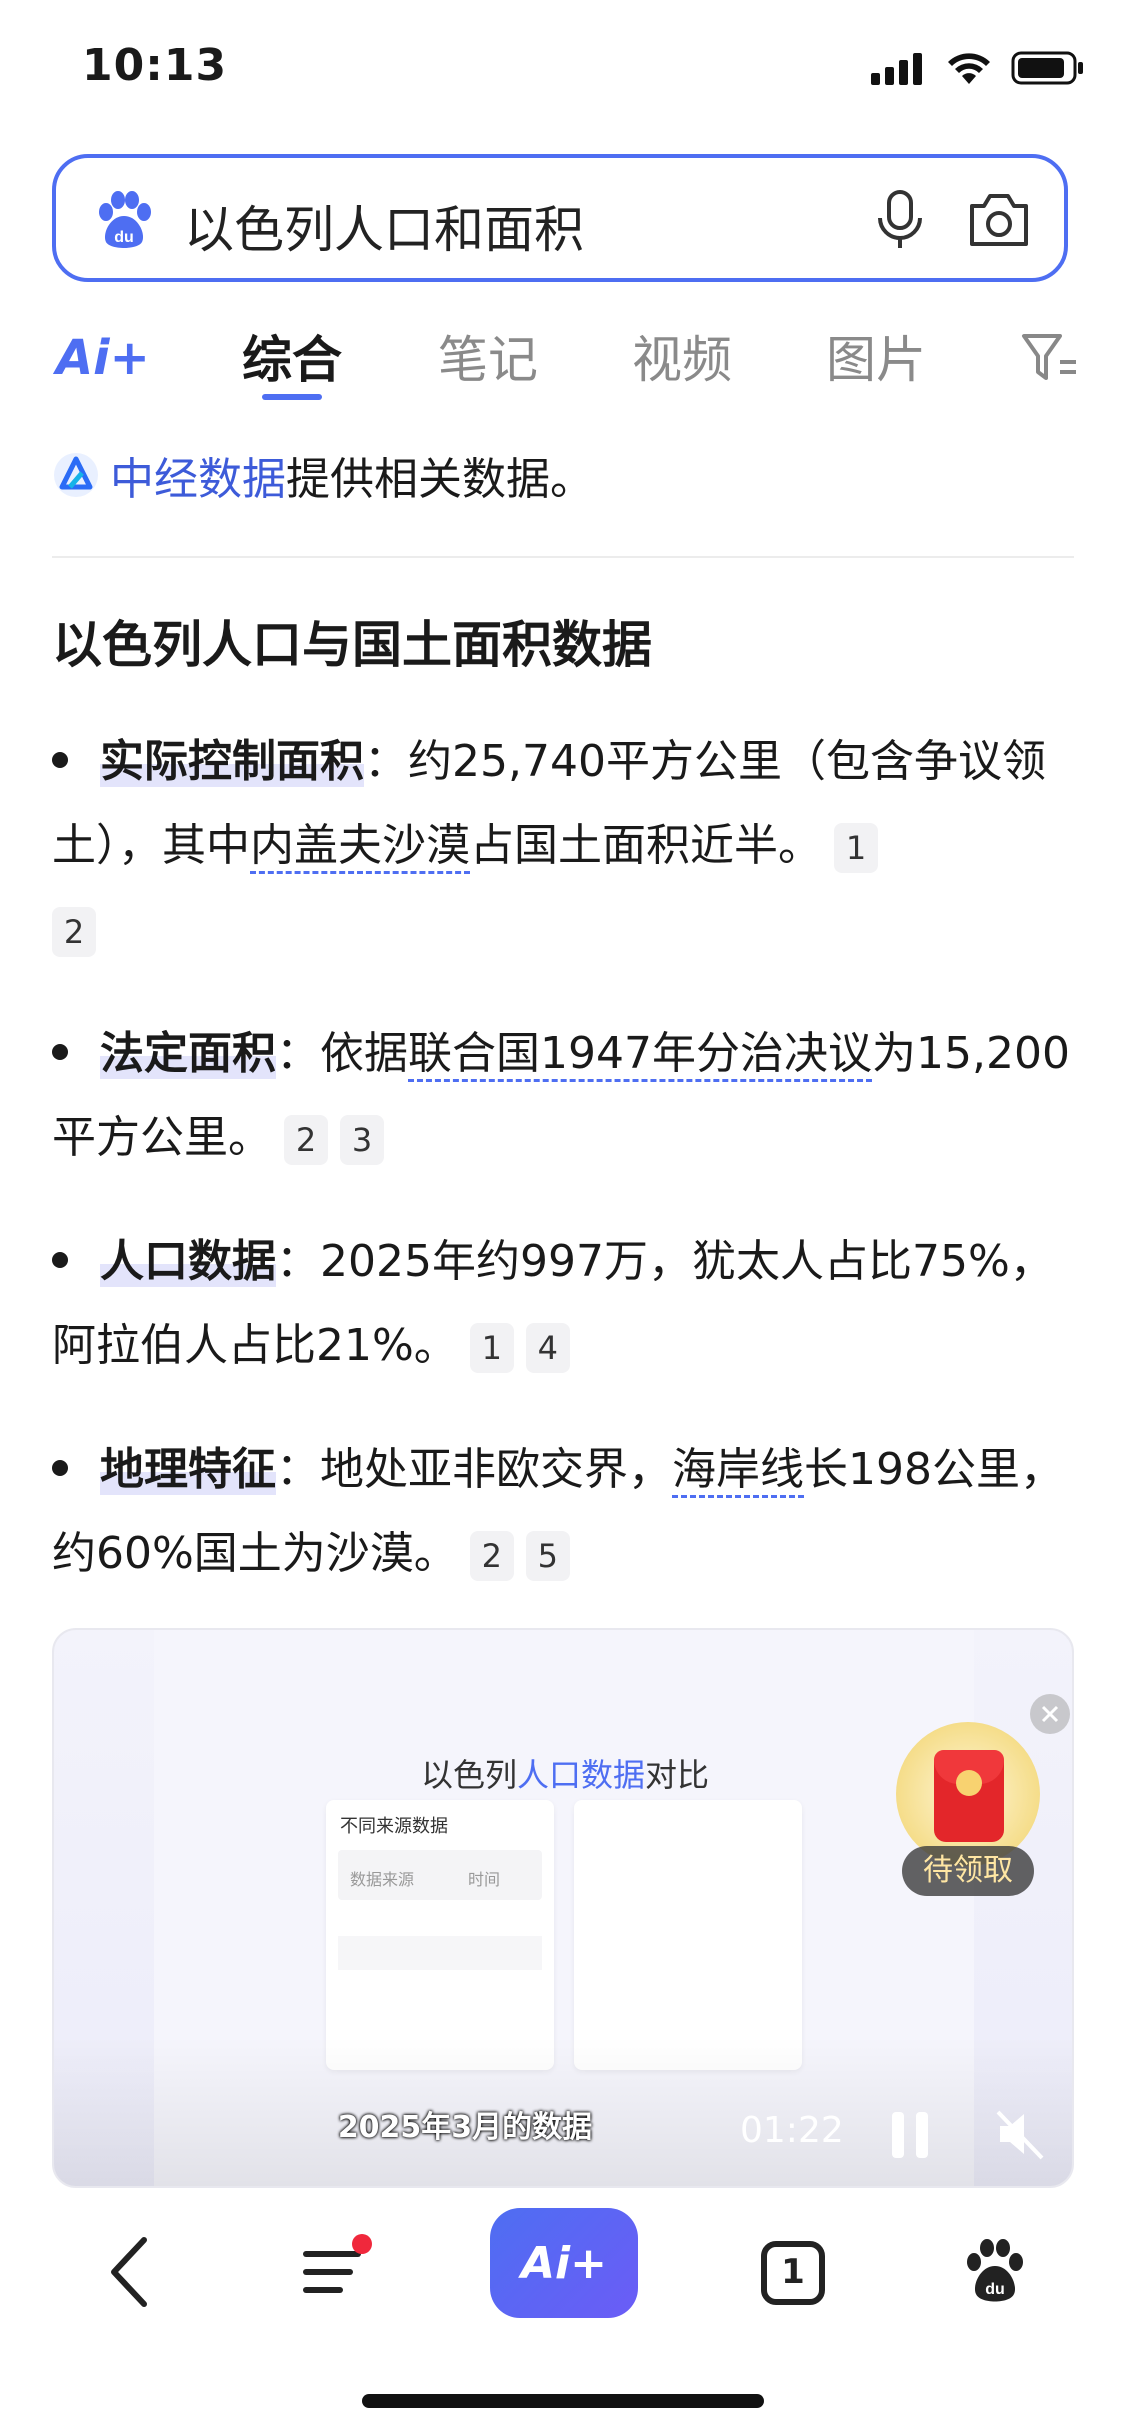 Image resolution: width=1125 pixels, height=2436 pixels. What do you see at coordinates (352, 645) in the screenshot?
I see `answer-heading: 以色列人口与国土面积数据` at bounding box center [352, 645].